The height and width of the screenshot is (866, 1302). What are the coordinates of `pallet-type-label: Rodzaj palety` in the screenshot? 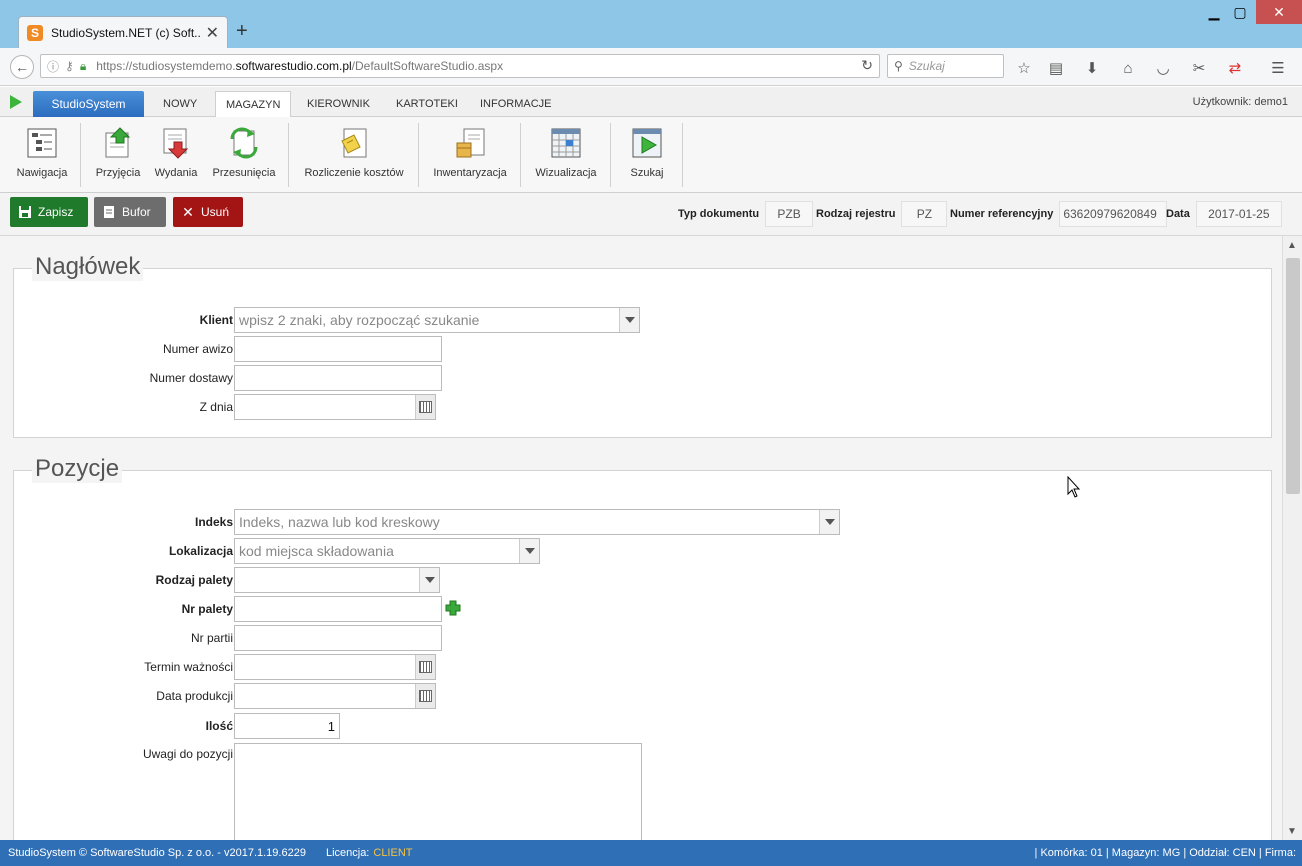 It's located at (194, 580).